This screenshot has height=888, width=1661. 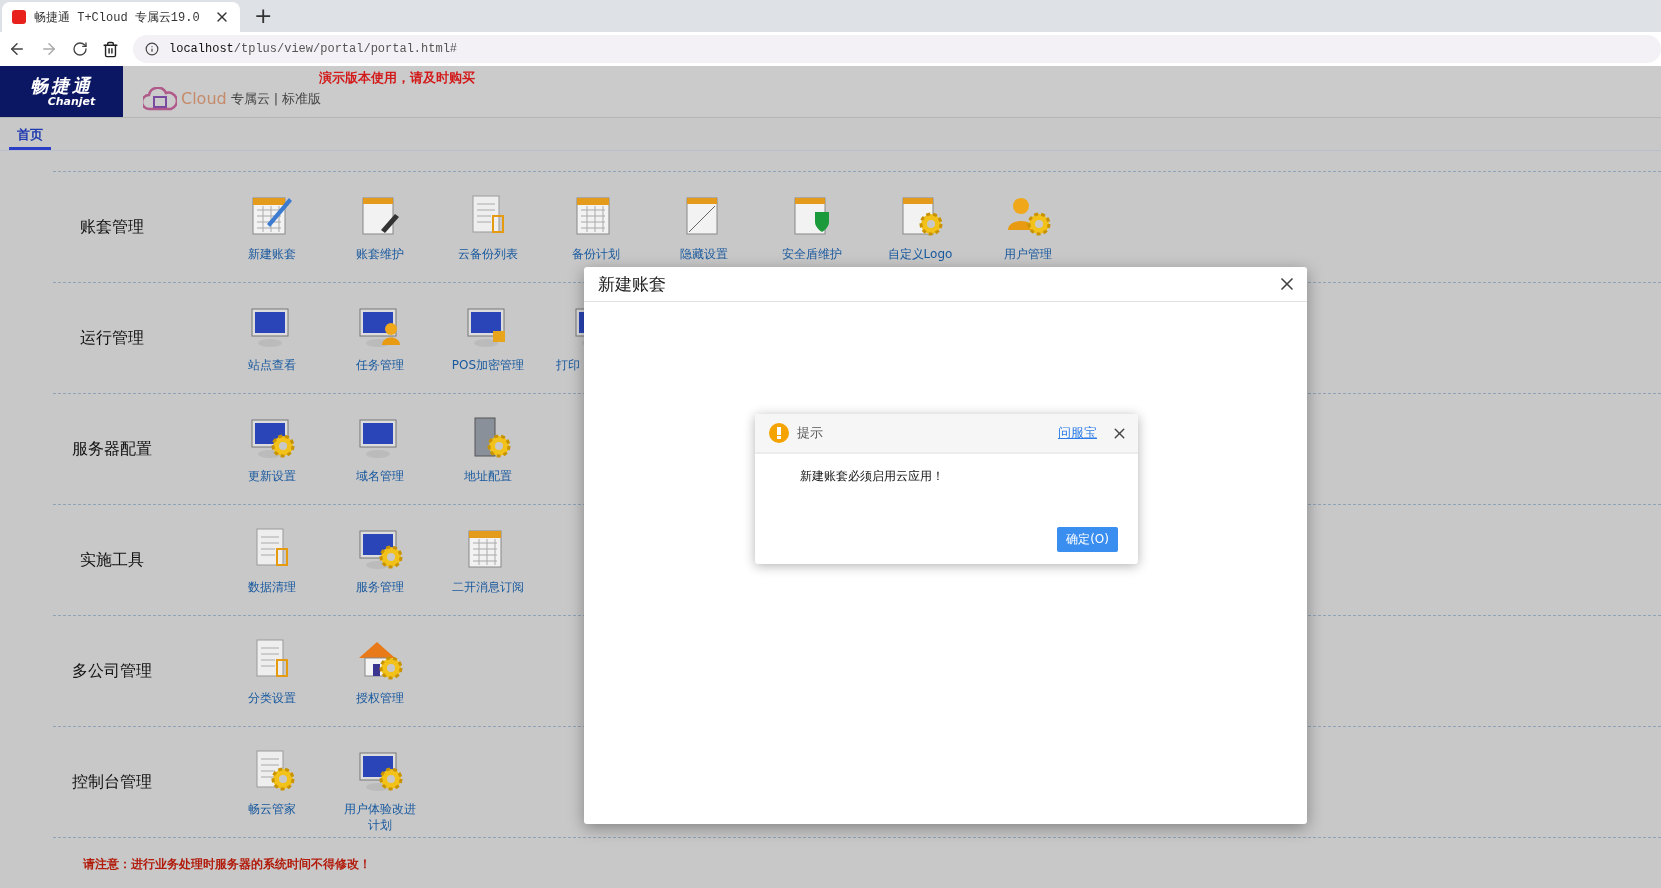 I want to click on dialog-title: 新建账套, so click(x=632, y=284).